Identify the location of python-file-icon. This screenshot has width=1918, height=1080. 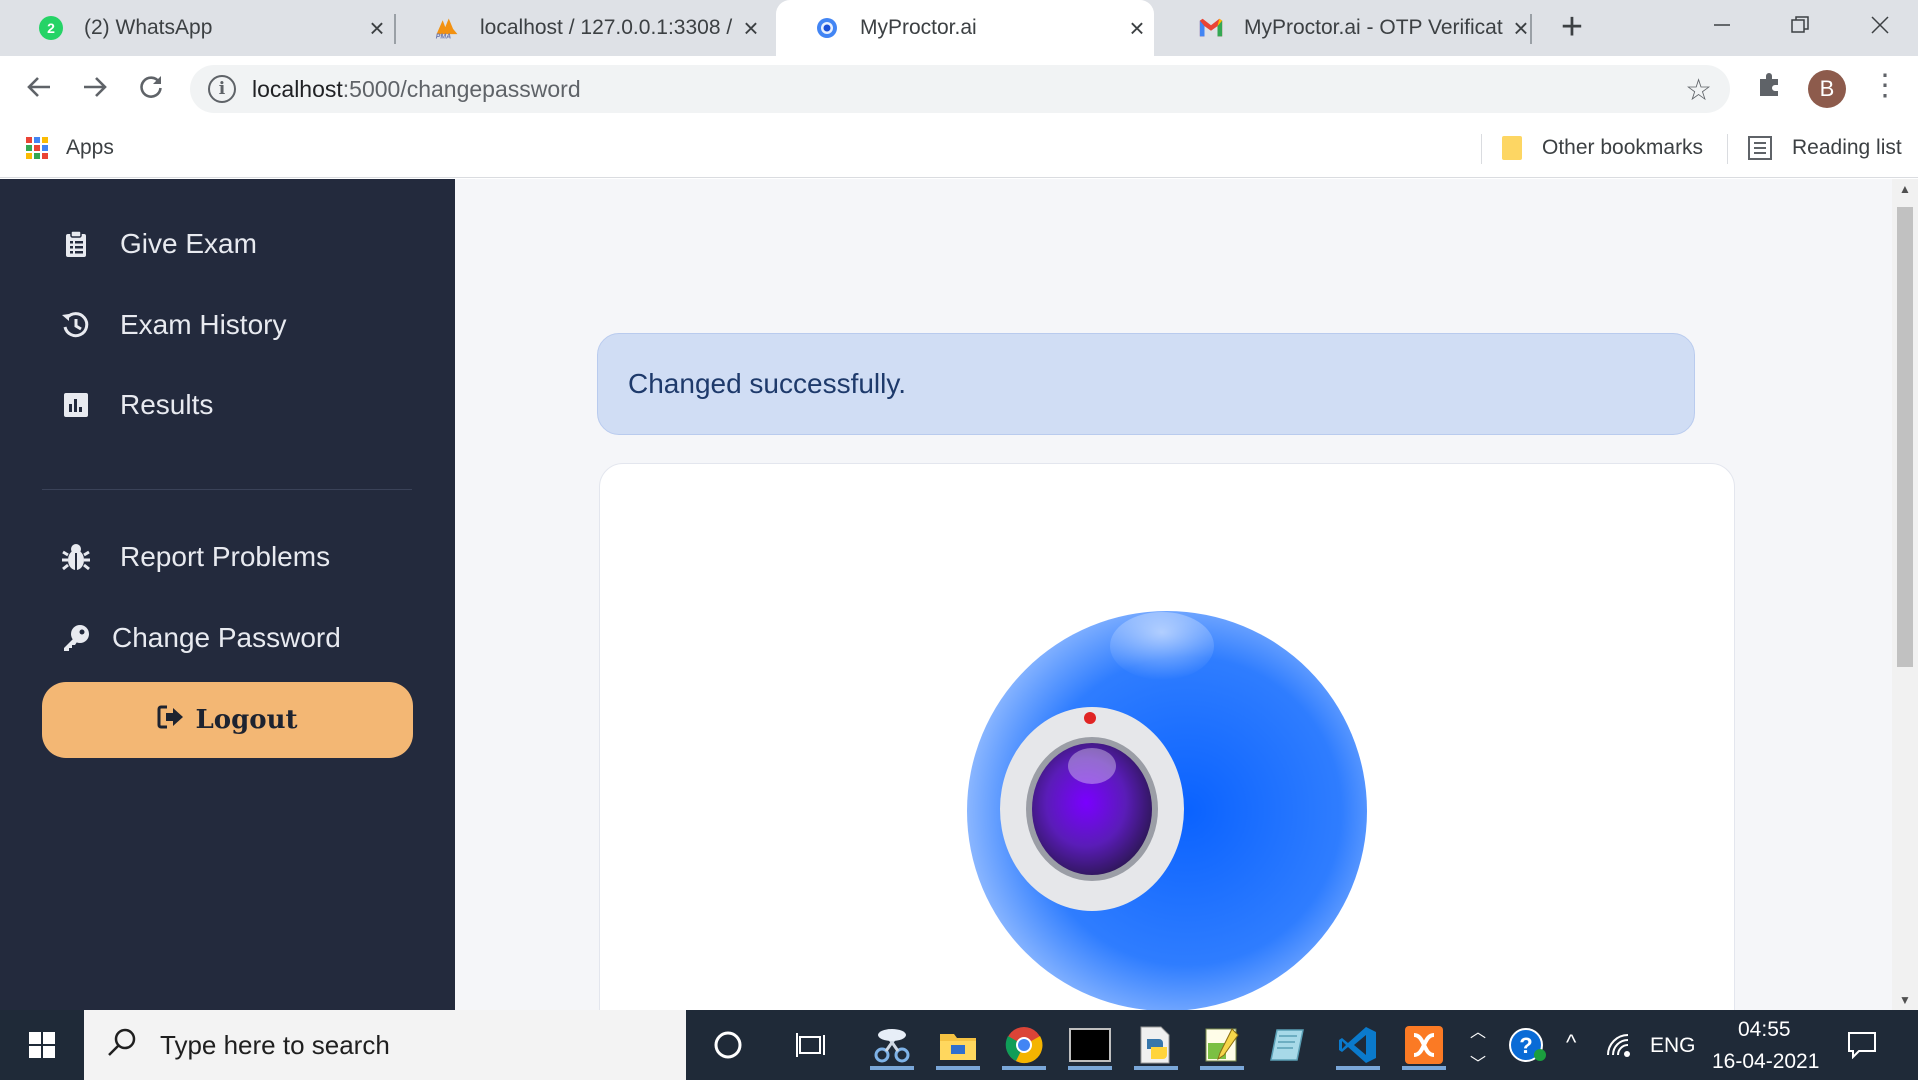
(1156, 1045).